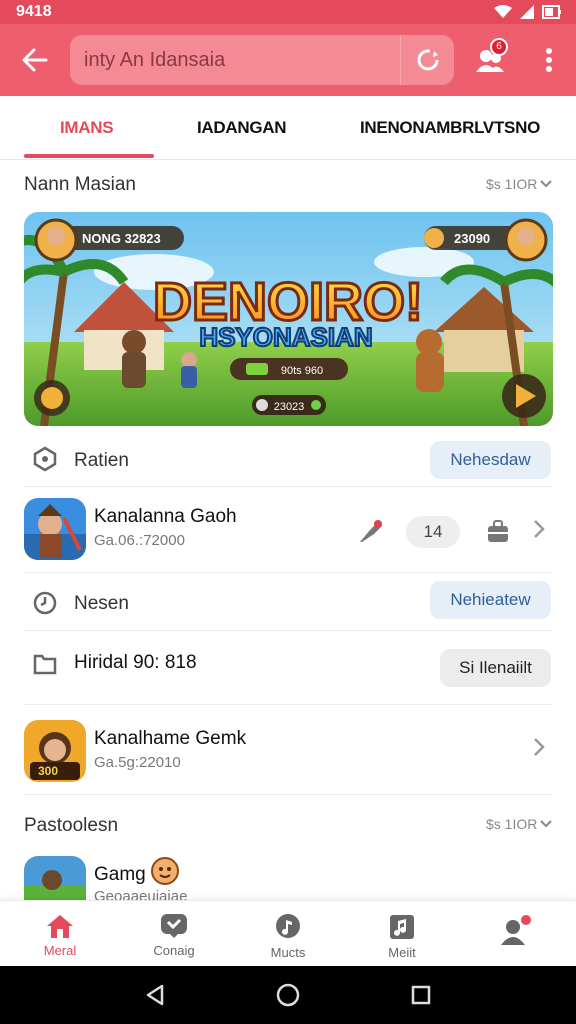  I want to click on bottom-navigation: Meral Conaig Mucts Meiit, so click(288, 933).